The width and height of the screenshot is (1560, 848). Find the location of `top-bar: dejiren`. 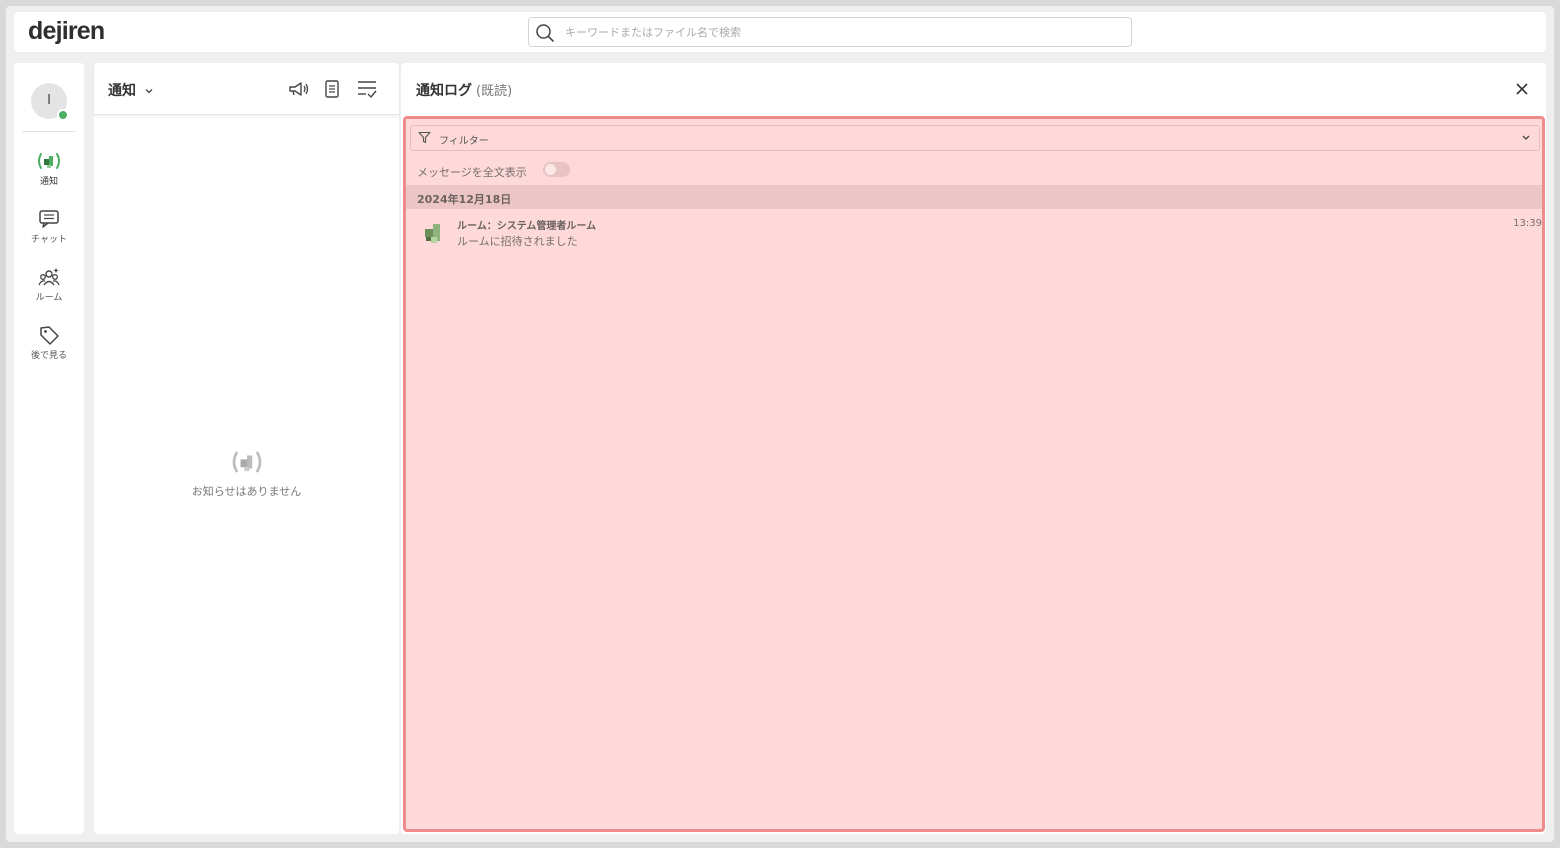

top-bar: dejiren is located at coordinates (780, 32).